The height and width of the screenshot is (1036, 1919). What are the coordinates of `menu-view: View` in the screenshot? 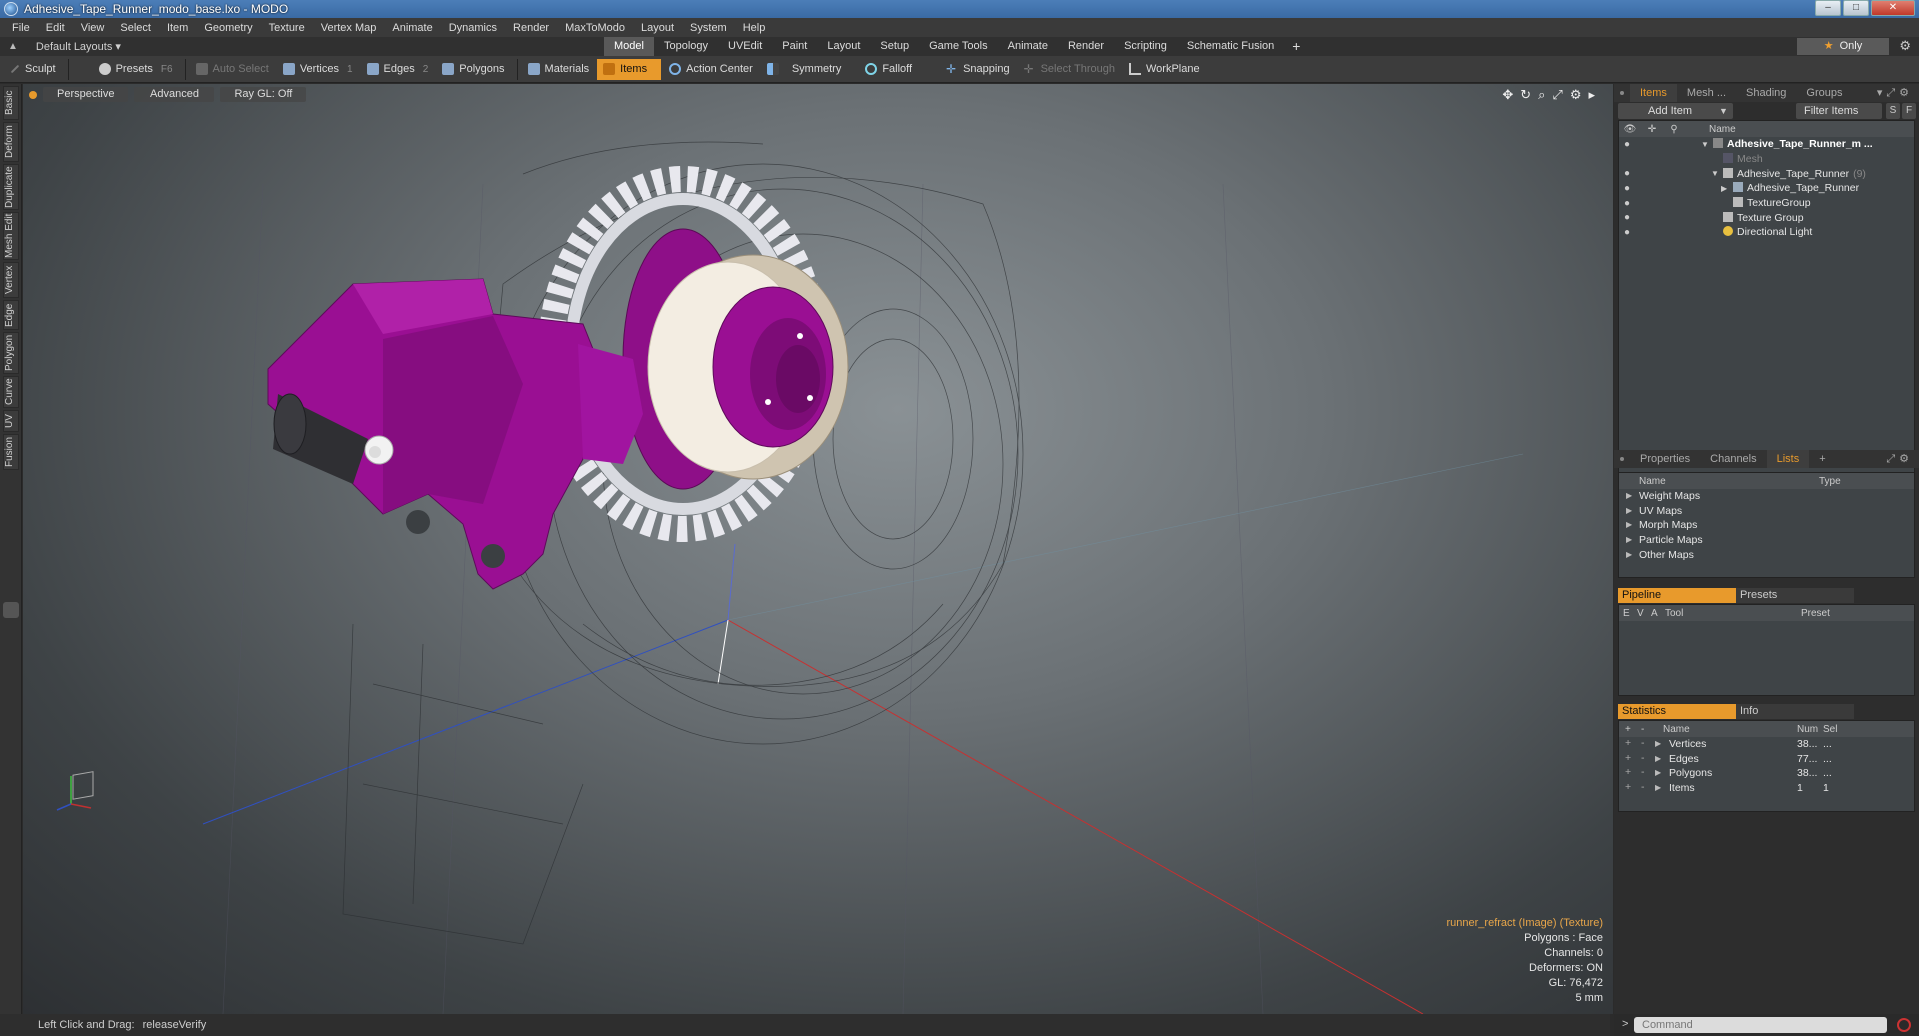 It's located at (93, 28).